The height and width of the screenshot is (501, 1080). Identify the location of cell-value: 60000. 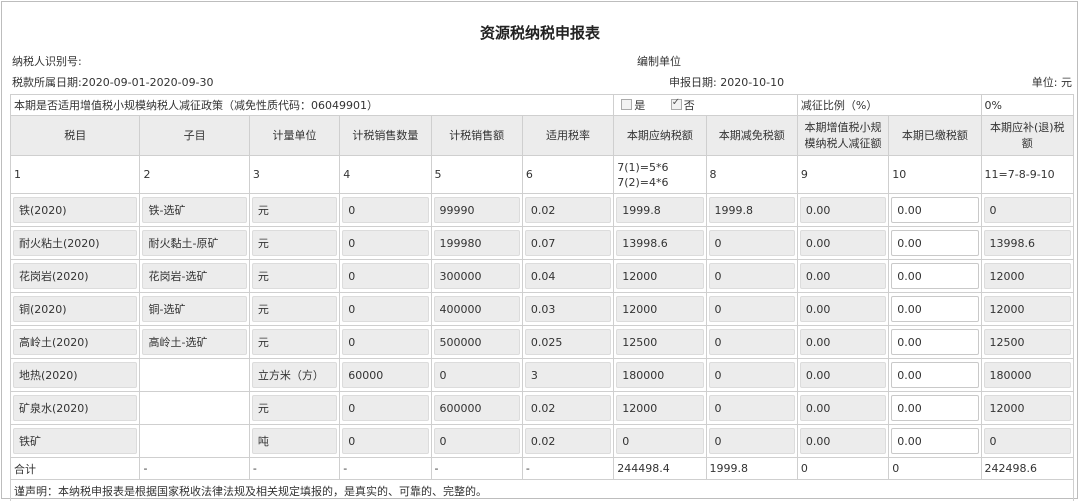
(385, 375).